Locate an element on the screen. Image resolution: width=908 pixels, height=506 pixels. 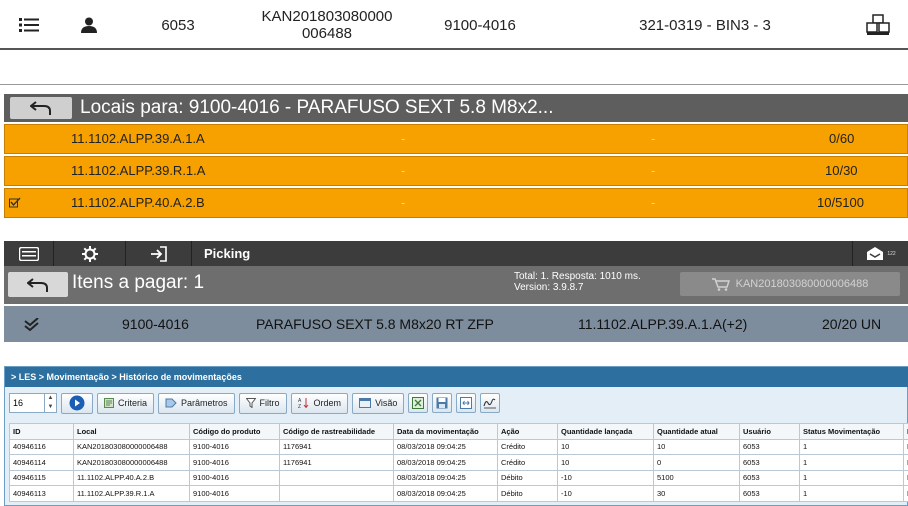
column-header: Código de rastreabilidade is located at coordinates (336, 431).